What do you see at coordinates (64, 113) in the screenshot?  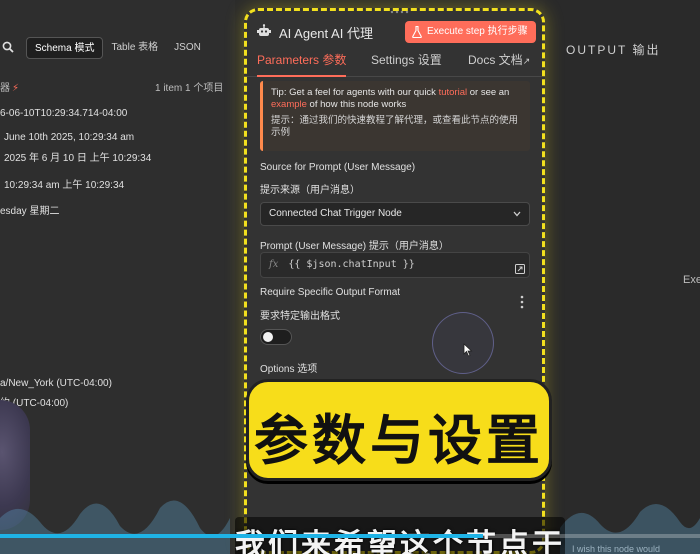 I see `input-value-row: 6-06-10T10:29:34.714-04:00` at bounding box center [64, 113].